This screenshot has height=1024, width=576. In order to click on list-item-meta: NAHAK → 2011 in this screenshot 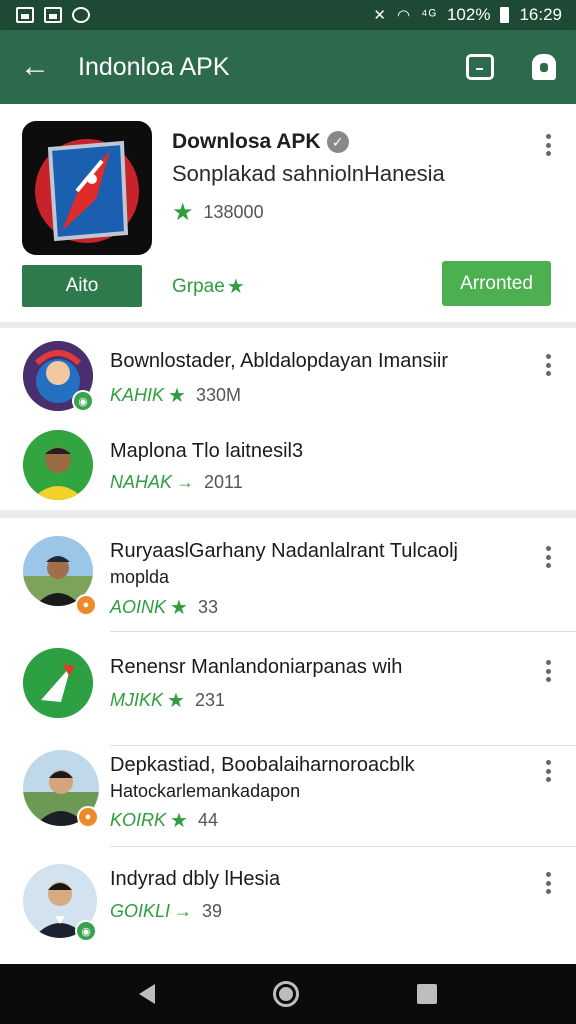, I will do `click(176, 482)`.